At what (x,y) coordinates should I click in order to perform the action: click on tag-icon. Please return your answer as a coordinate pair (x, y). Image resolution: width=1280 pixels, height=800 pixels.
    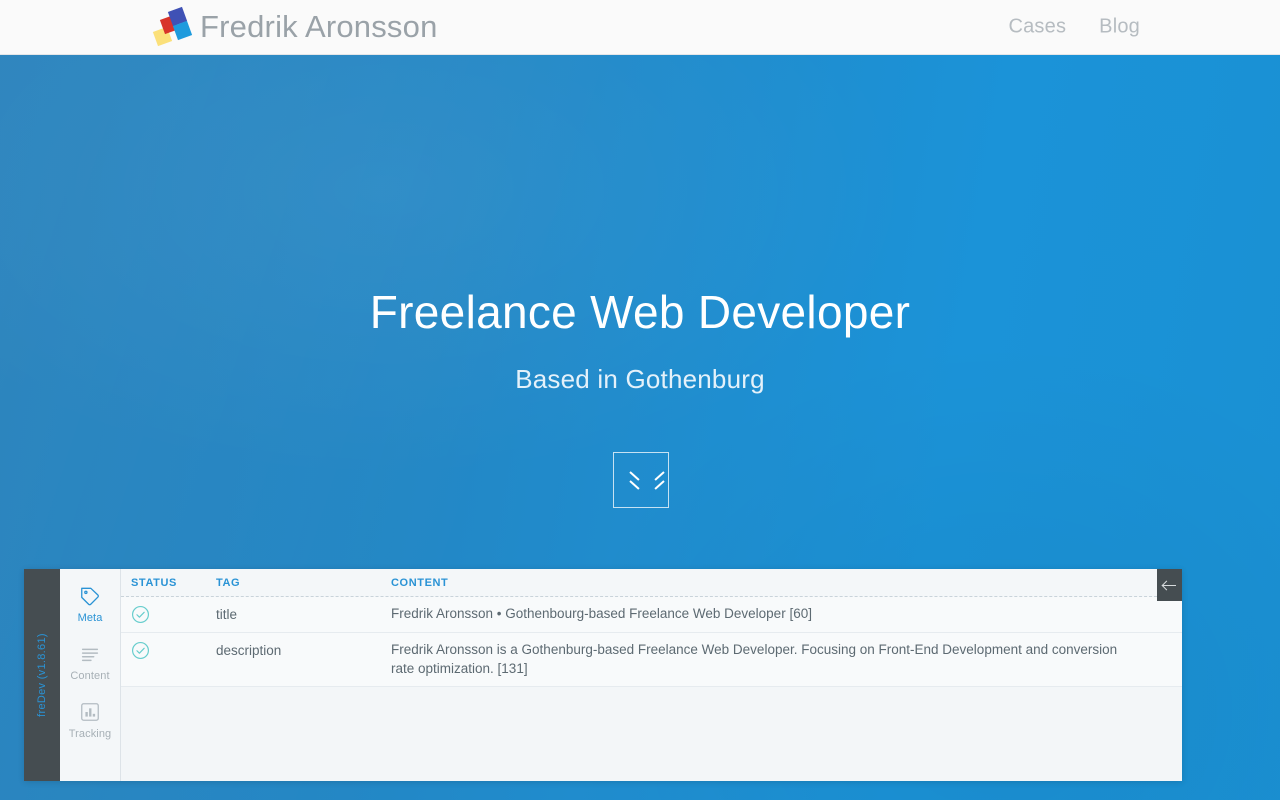
    Looking at the image, I should click on (90, 596).